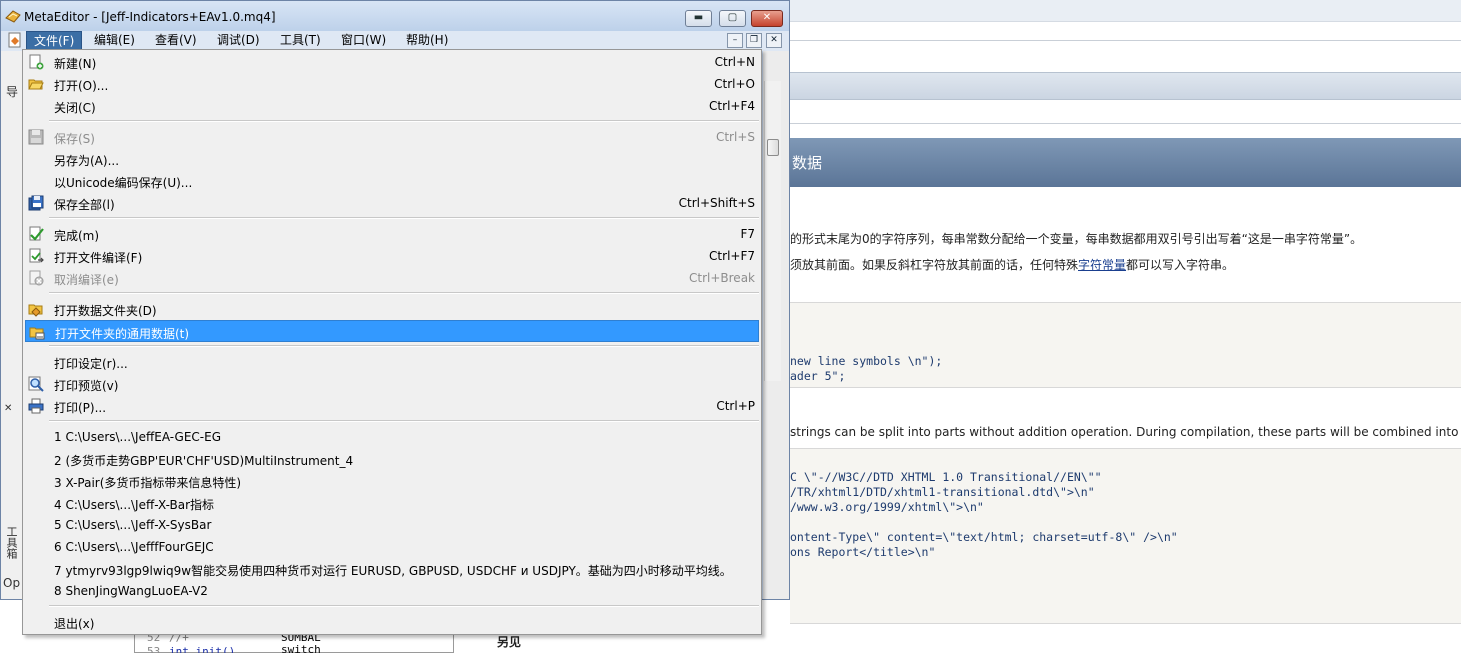 The image size is (1461, 653). I want to click on menu-item-shortcut: Ctrl+O, so click(734, 84).